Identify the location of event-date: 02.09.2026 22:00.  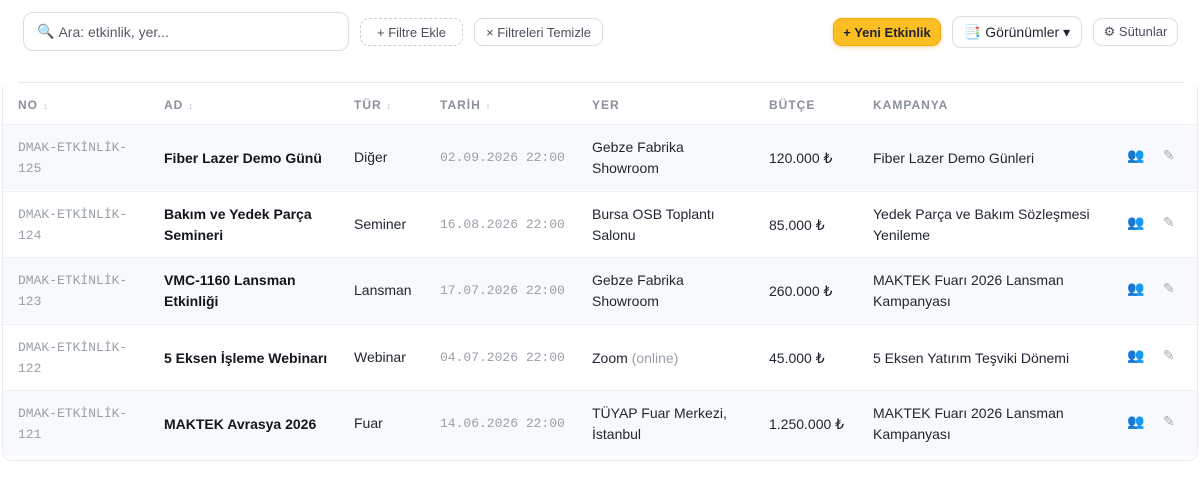
(502, 157).